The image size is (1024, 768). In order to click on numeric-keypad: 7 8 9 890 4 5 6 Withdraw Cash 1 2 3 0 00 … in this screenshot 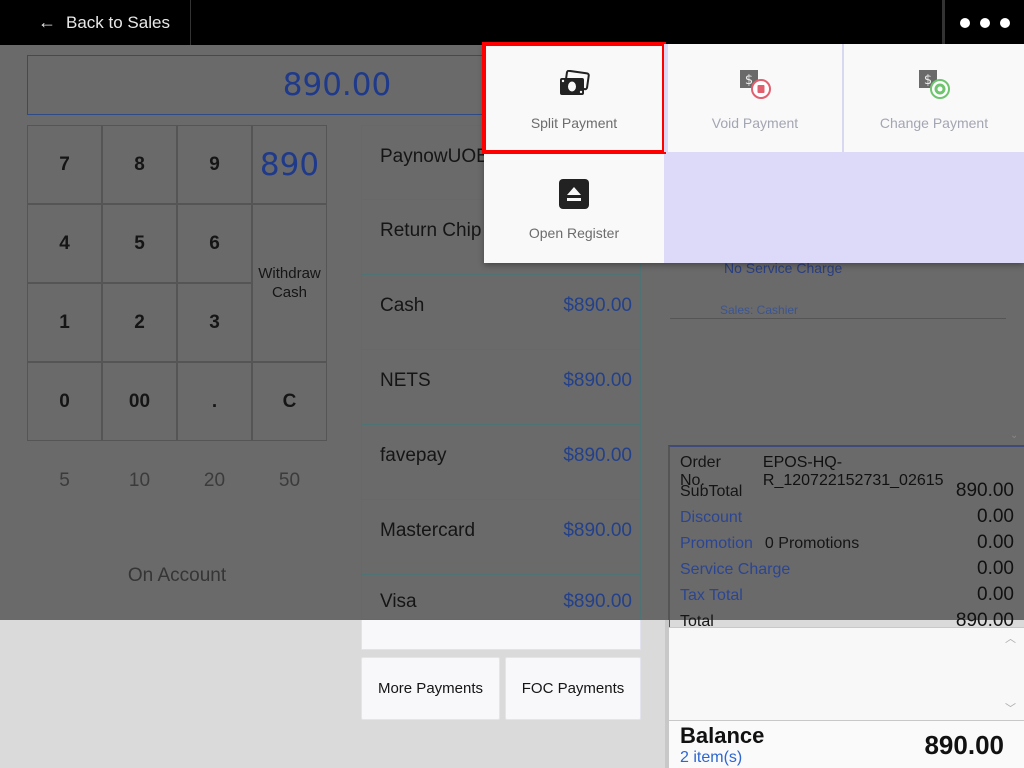, I will do `click(177, 283)`.